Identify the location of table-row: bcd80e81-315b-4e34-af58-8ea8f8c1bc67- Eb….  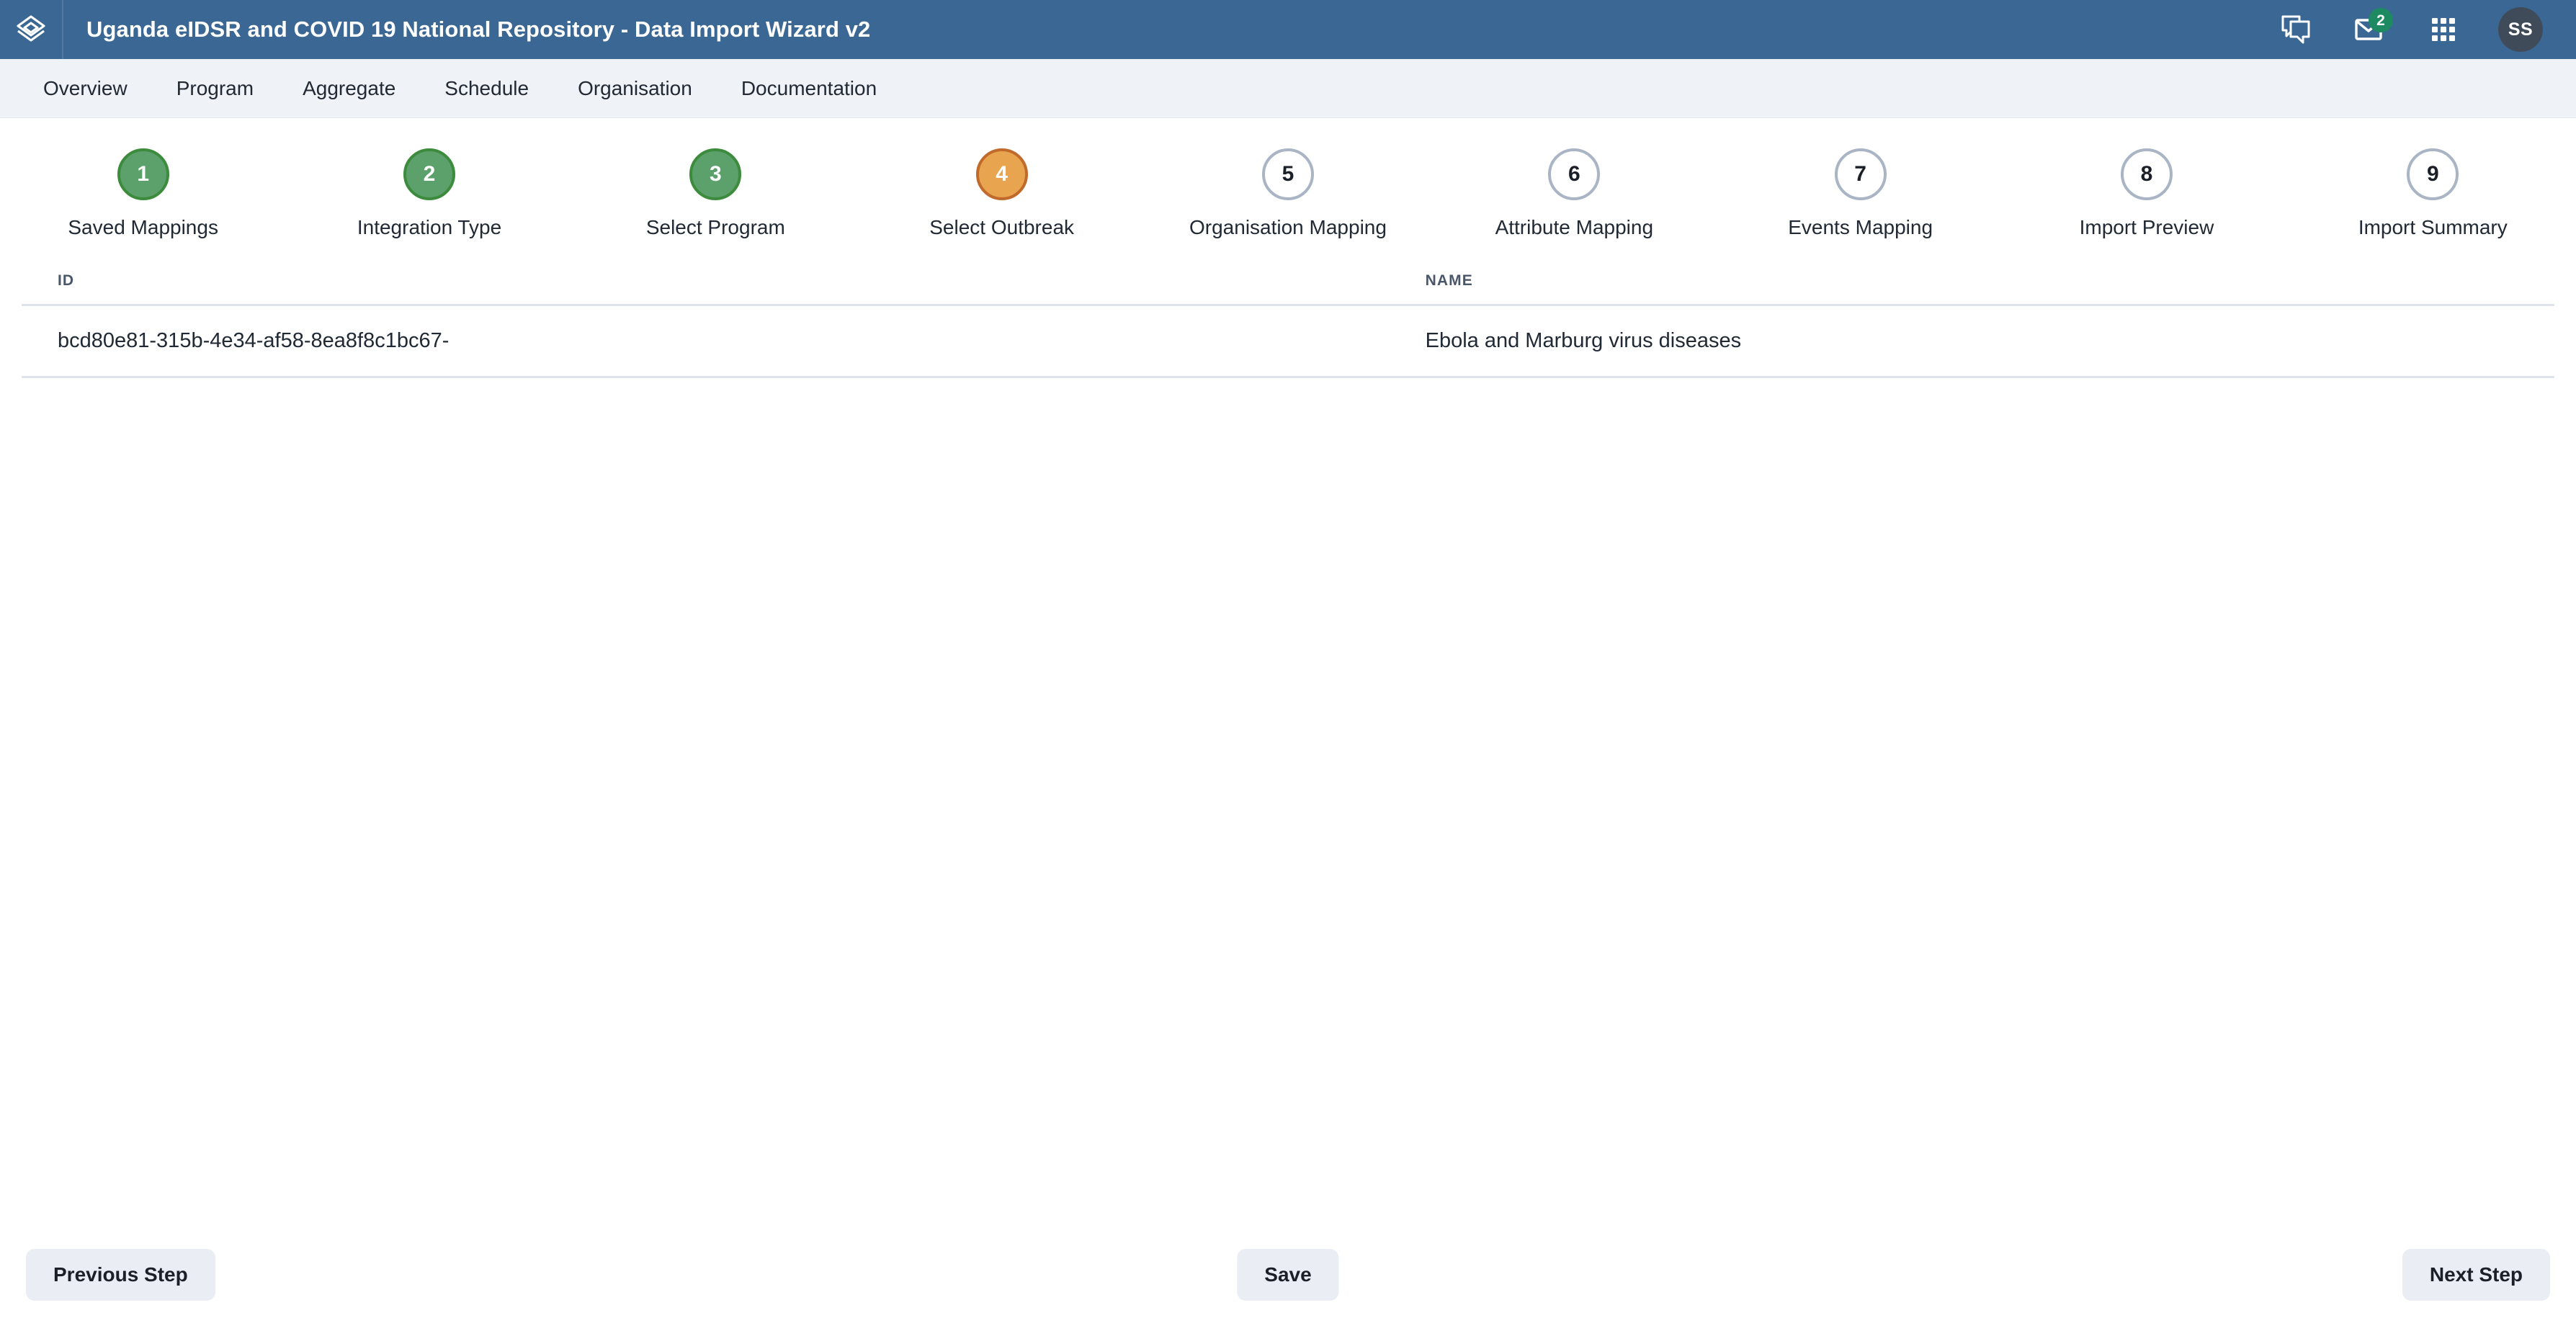
(1288, 341).